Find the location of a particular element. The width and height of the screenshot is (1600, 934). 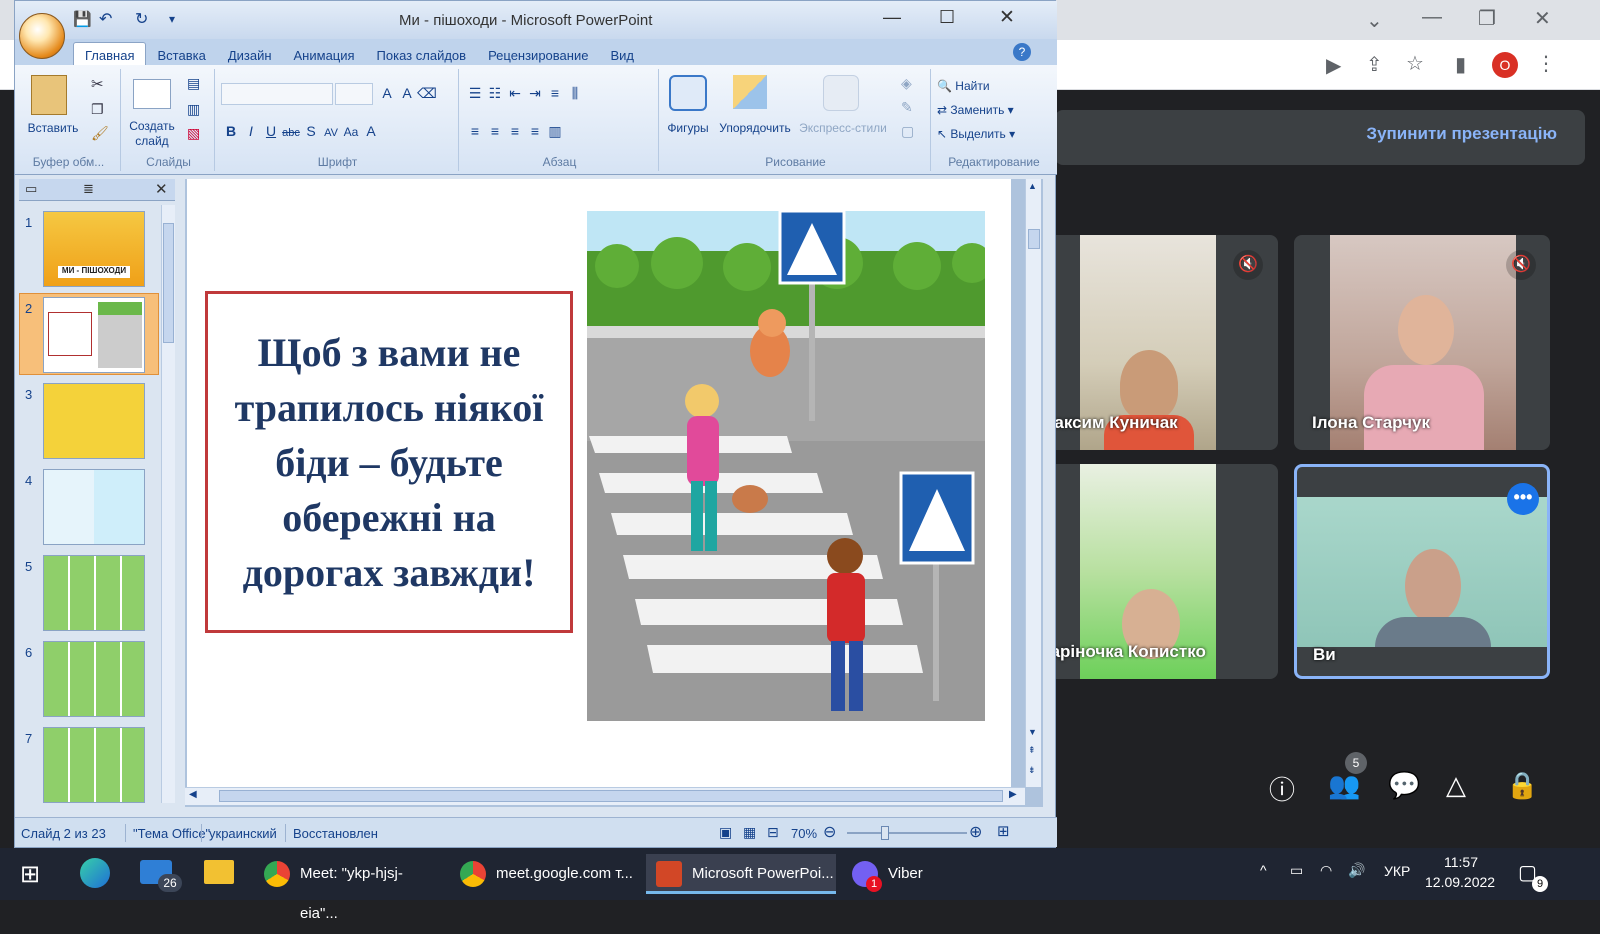

wifi-icon: ◠ is located at coordinates (1326, 870).